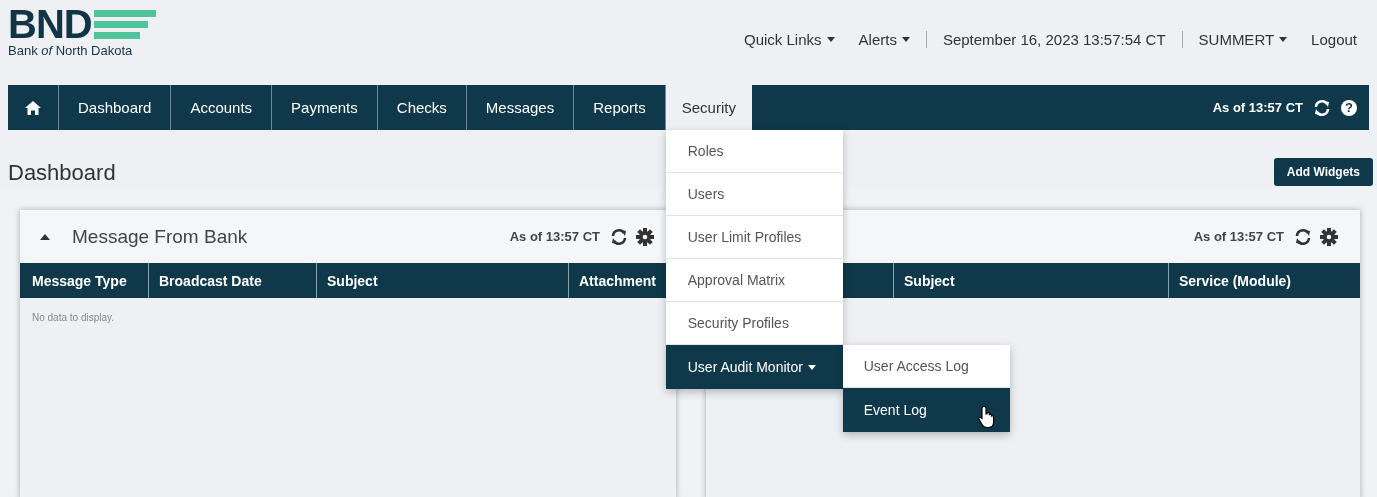  I want to click on nav-tab: Accounts, so click(222, 107).